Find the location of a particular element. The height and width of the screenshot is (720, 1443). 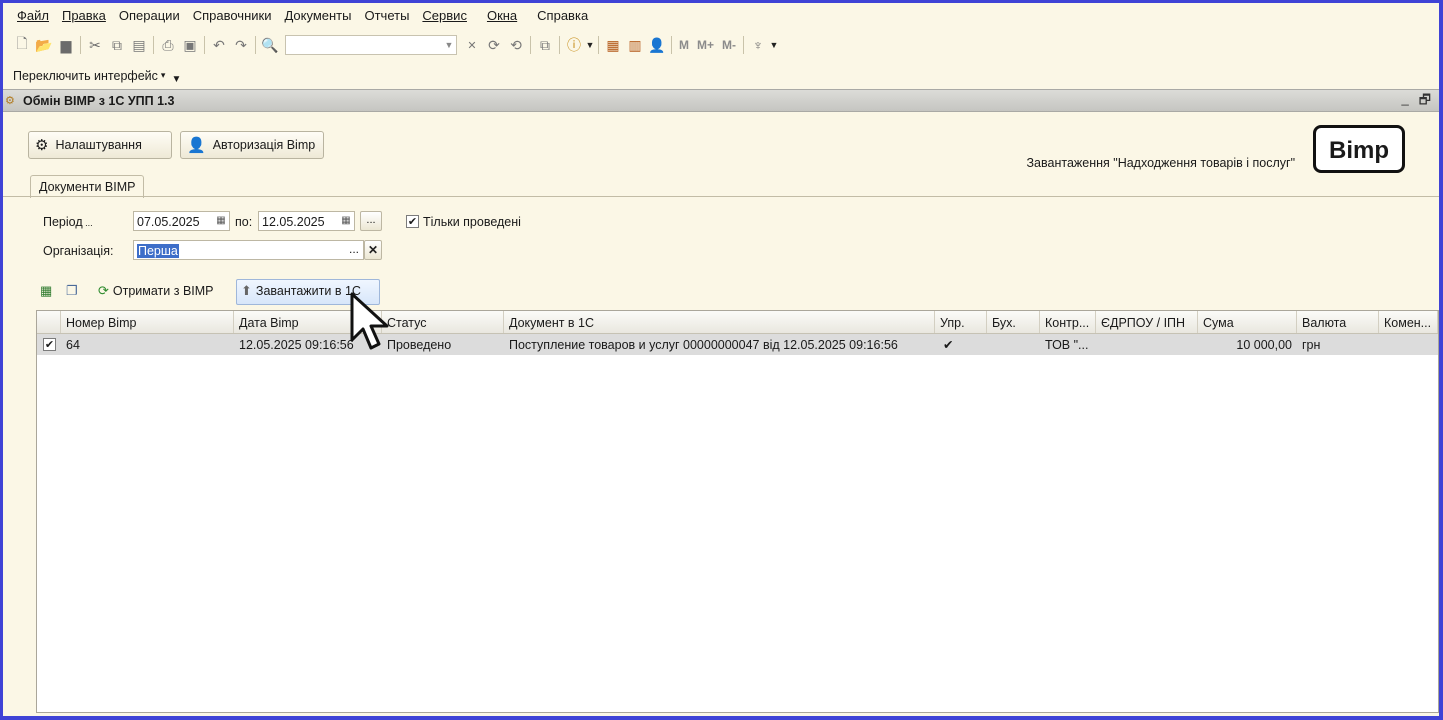

mouse-pointer-icon is located at coordinates (369, 321).